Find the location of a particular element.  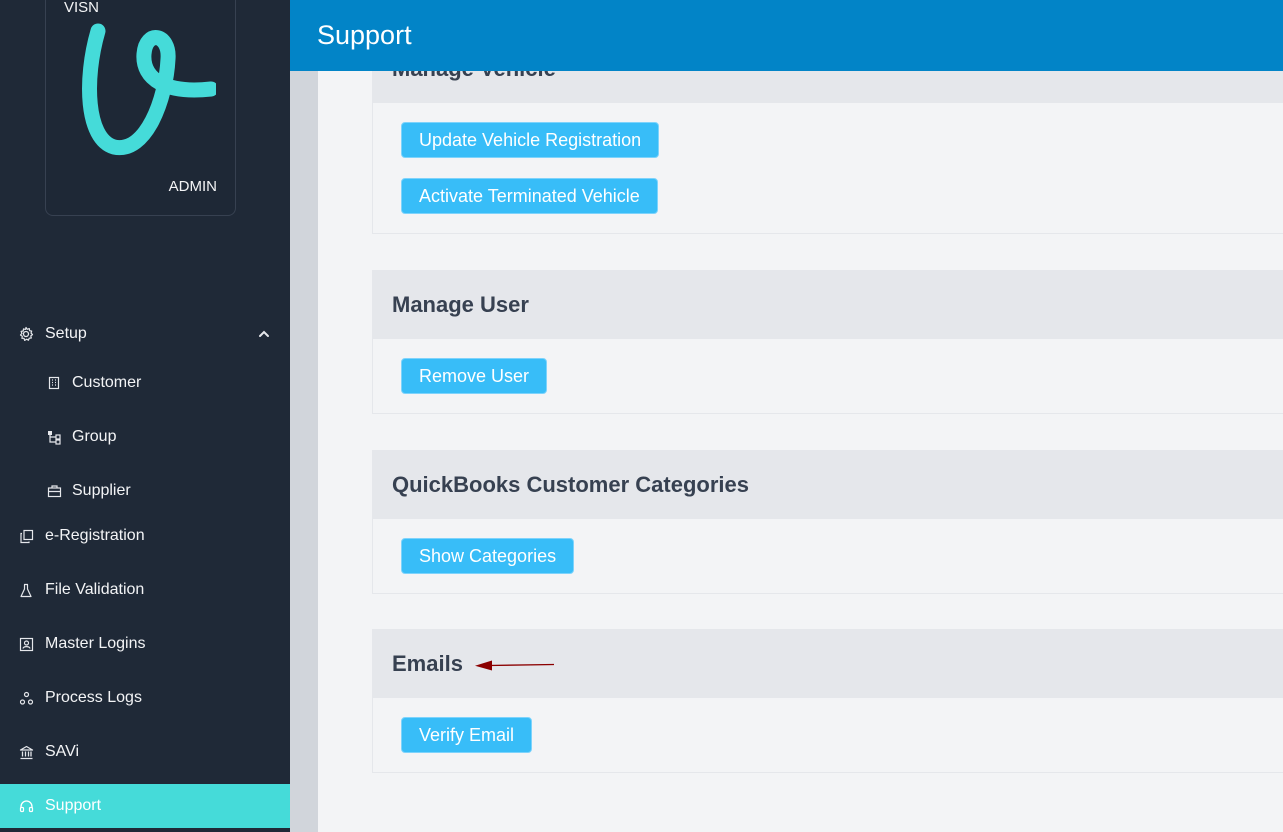

sidebar-item-setup: Setup is located at coordinates (145, 334).